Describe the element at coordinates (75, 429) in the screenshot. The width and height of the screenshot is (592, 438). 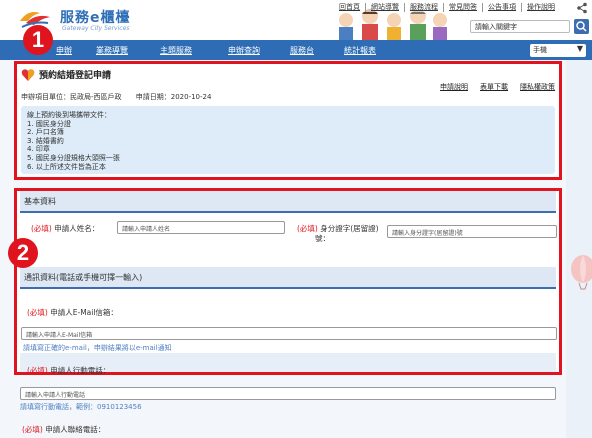
I see `phone-label-text: 申請人聯絡電話：` at that location.